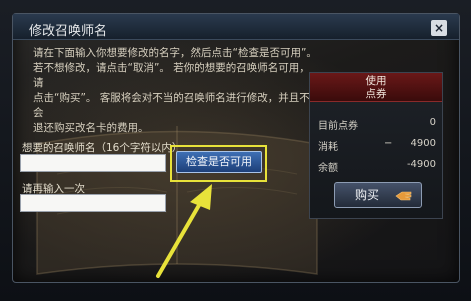  I want to click on buy-button: 购买, so click(378, 195).